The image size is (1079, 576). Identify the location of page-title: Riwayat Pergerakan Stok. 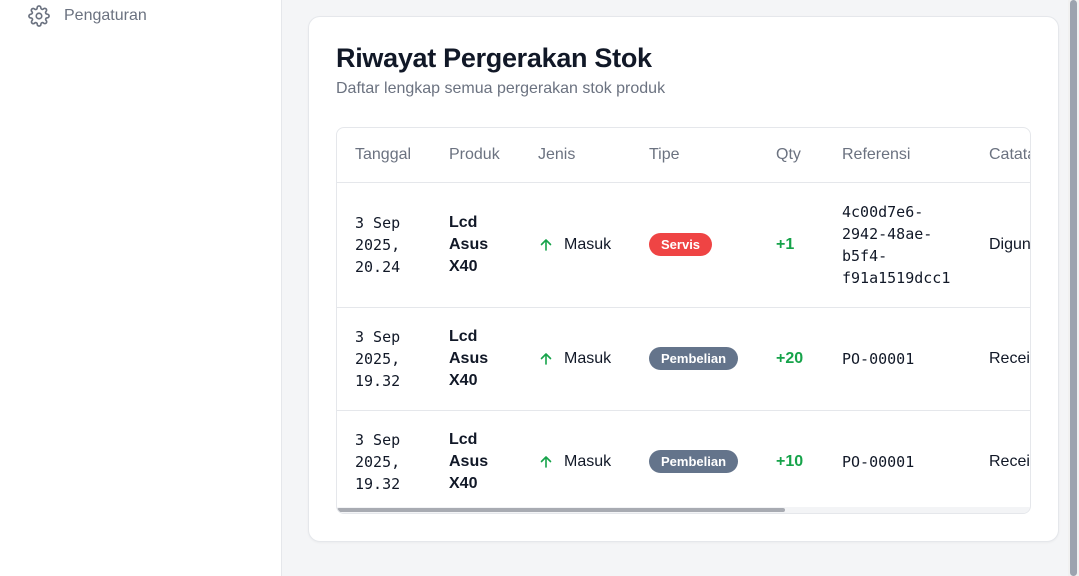
(494, 58).